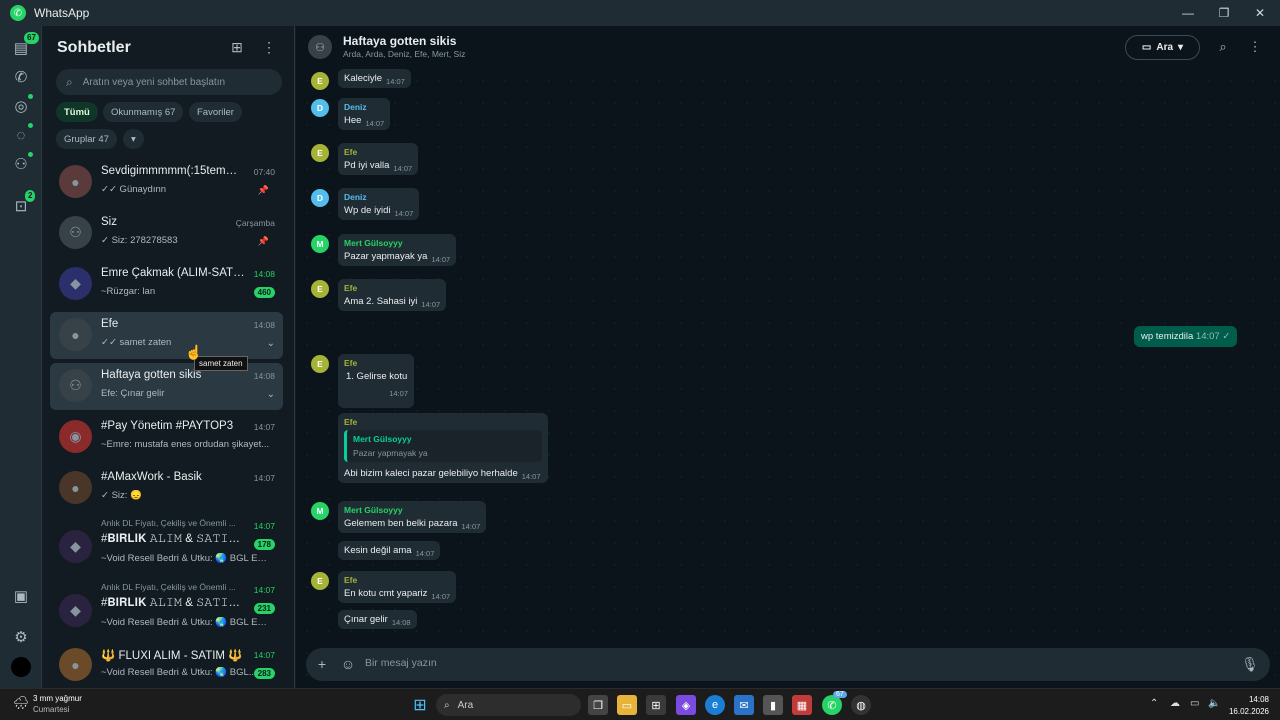 This screenshot has height=720, width=1280. What do you see at coordinates (627, 705) in the screenshot?
I see `file-explorer-icon: ▭` at bounding box center [627, 705].